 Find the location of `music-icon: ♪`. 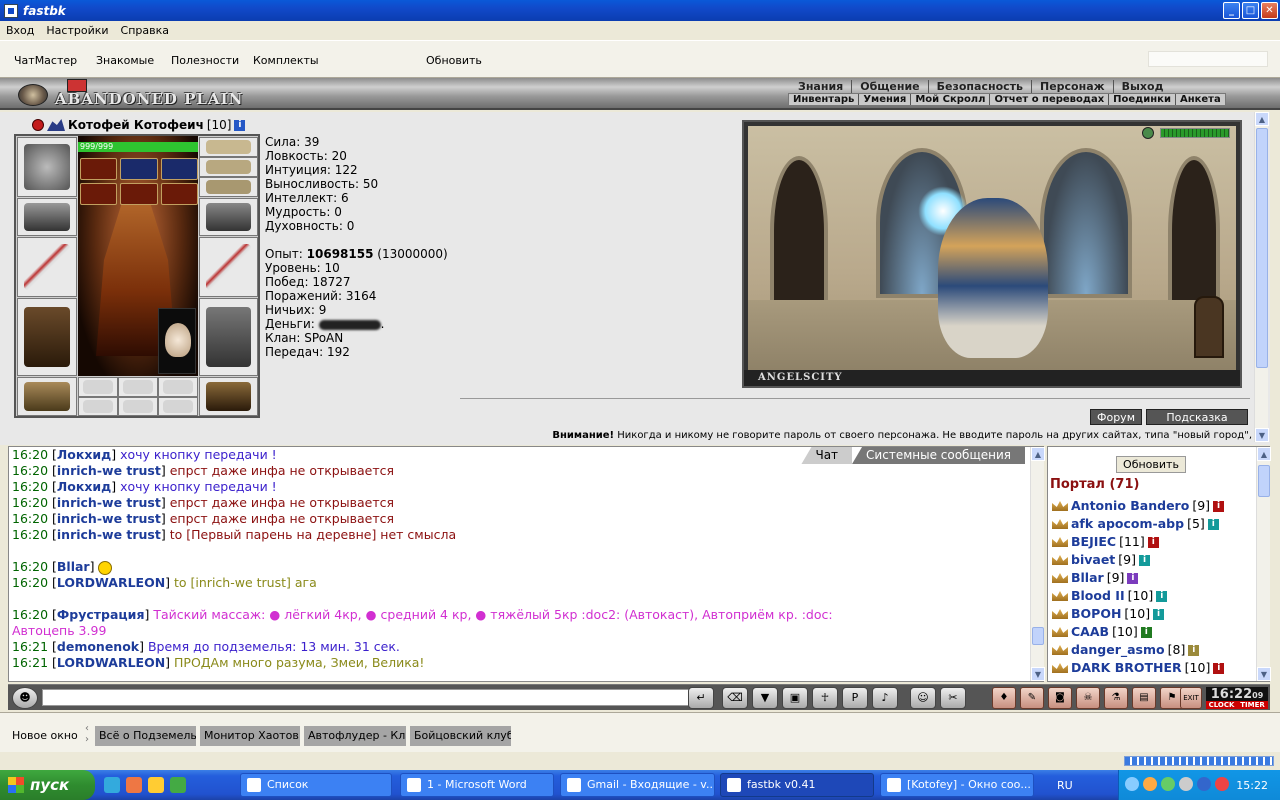

music-icon: ♪ is located at coordinates (885, 698).